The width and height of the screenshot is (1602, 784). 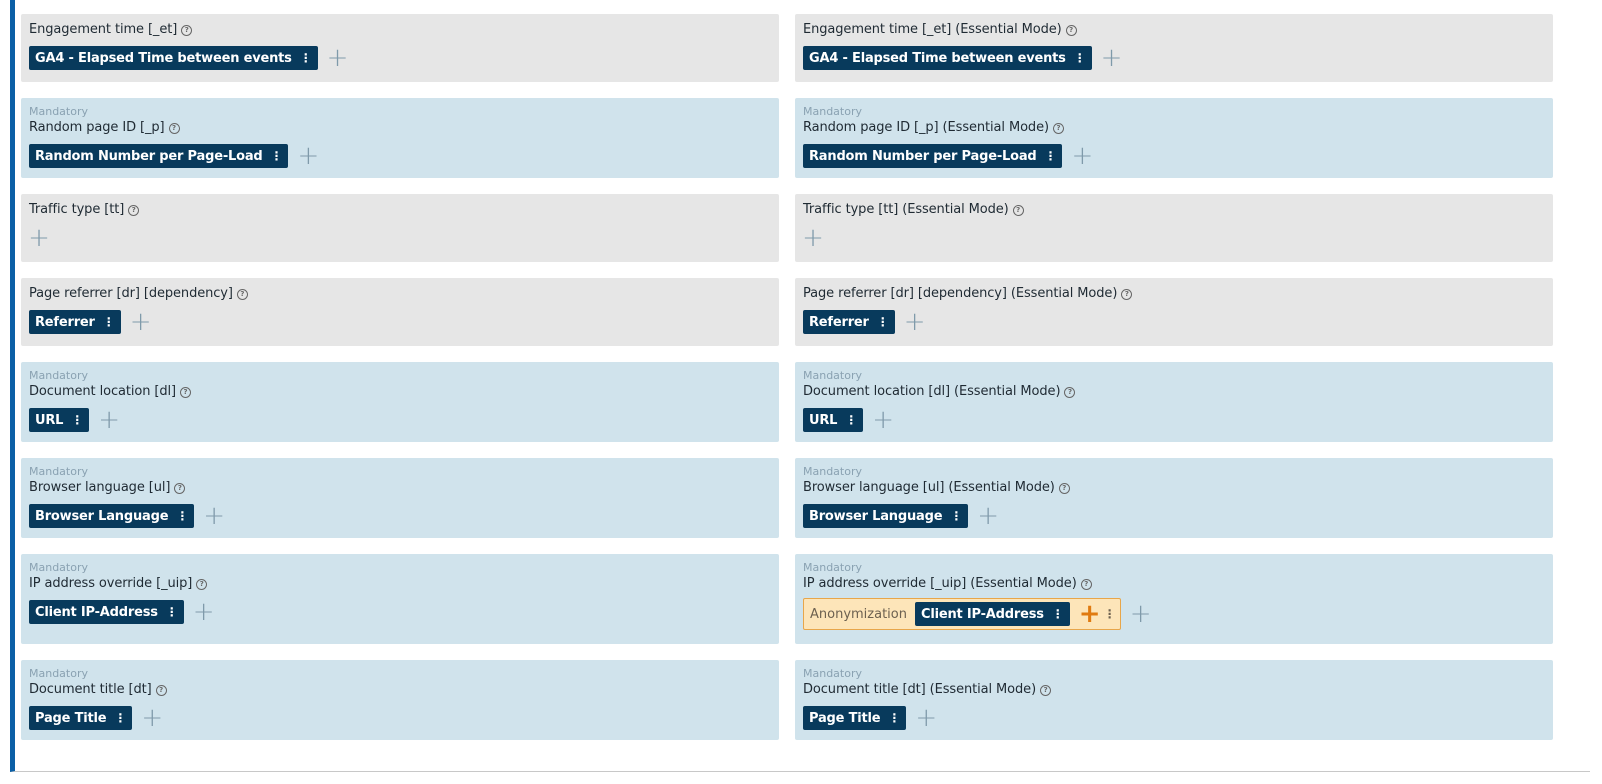 I want to click on param-label: Traffic type [tt], so click(x=77, y=209).